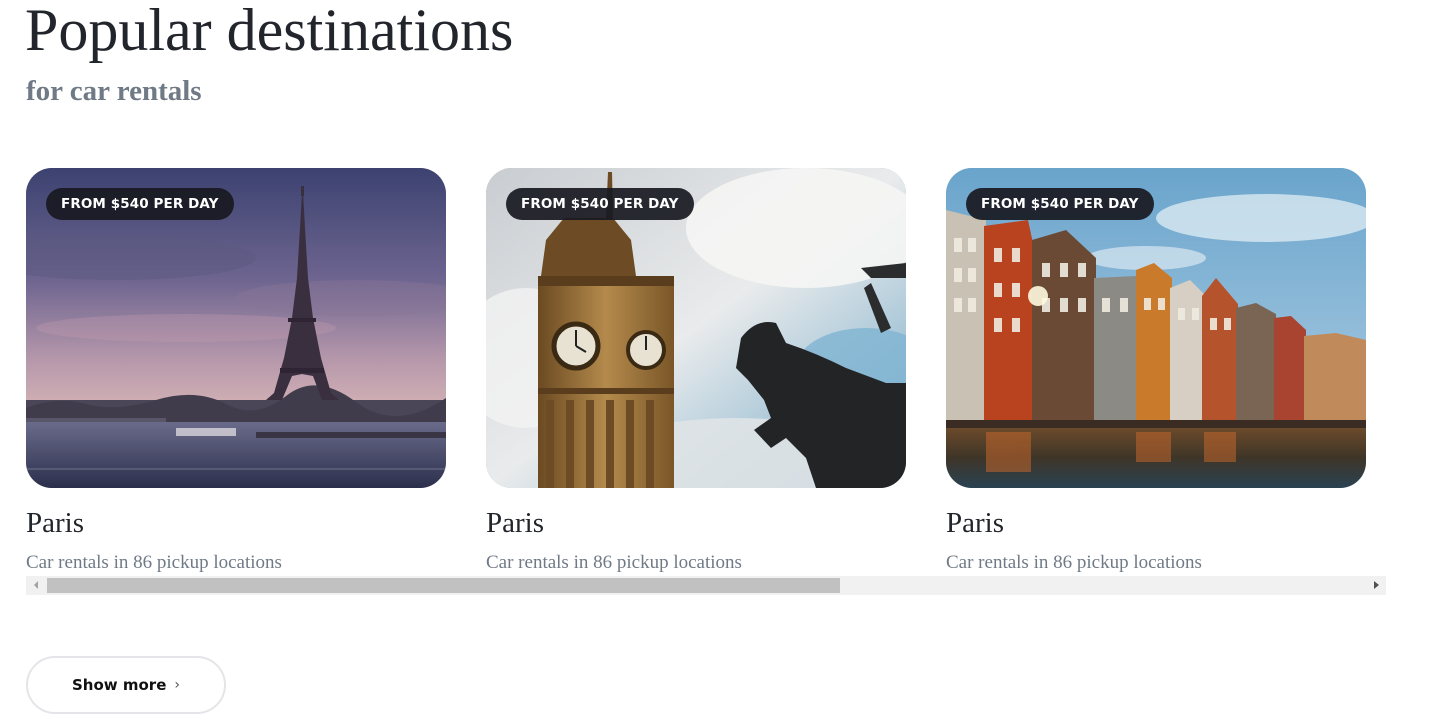  I want to click on show-more-label: Show more, so click(119, 685).